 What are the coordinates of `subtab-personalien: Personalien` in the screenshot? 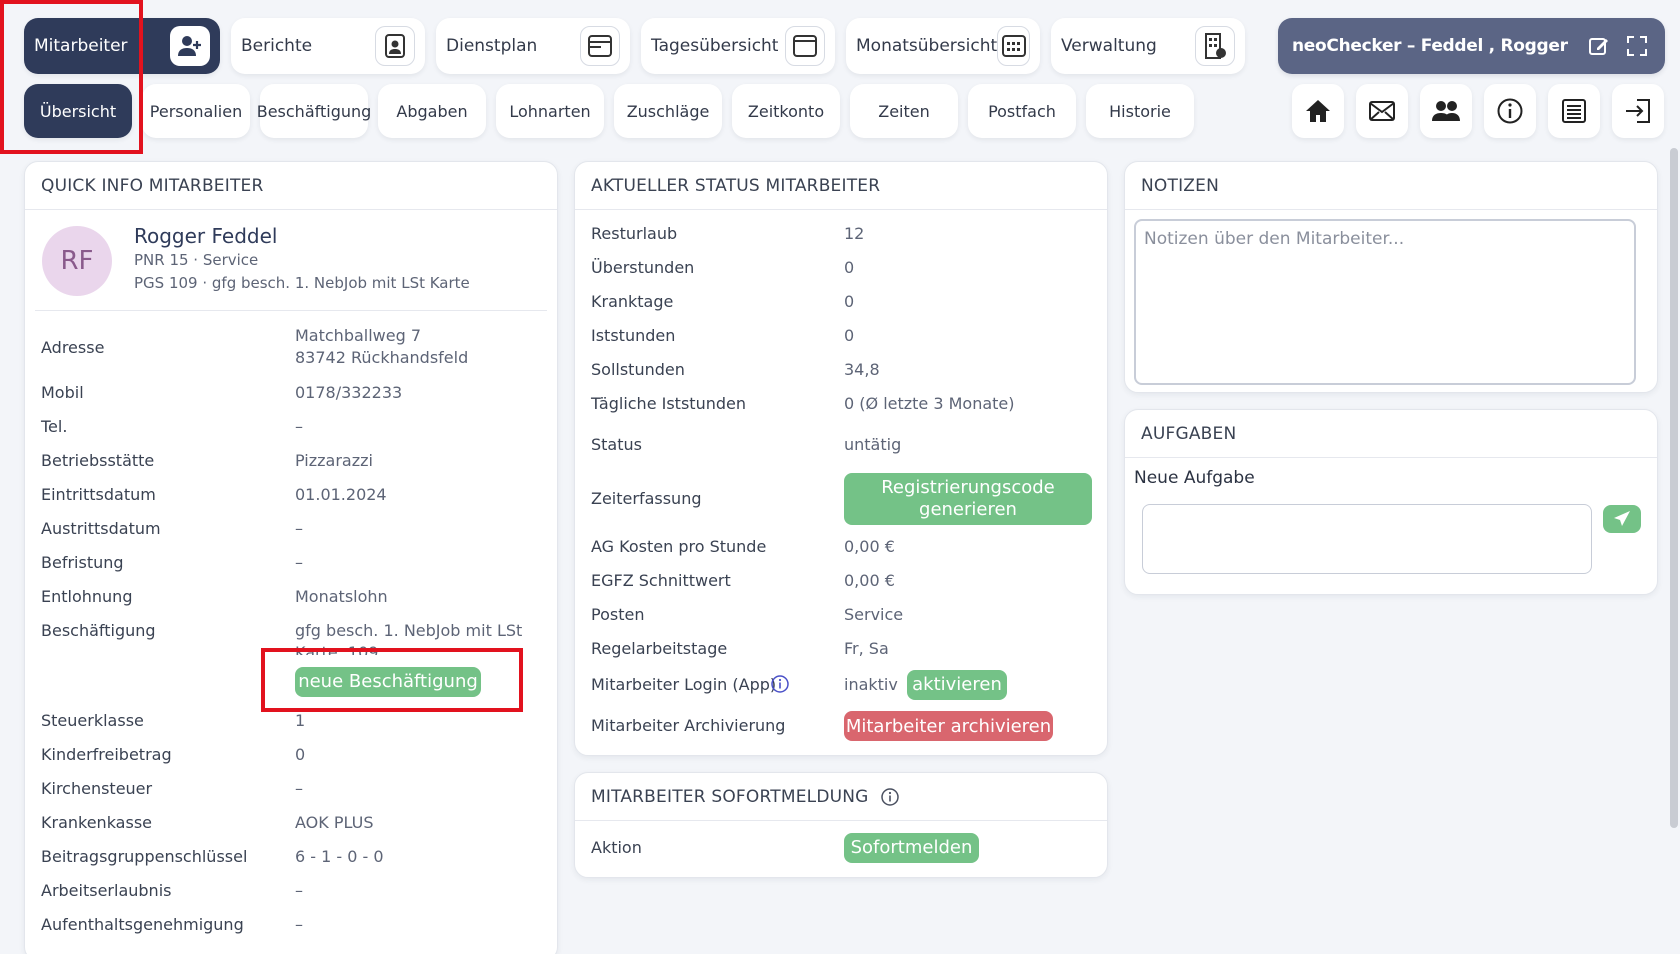 It's located at (196, 111).